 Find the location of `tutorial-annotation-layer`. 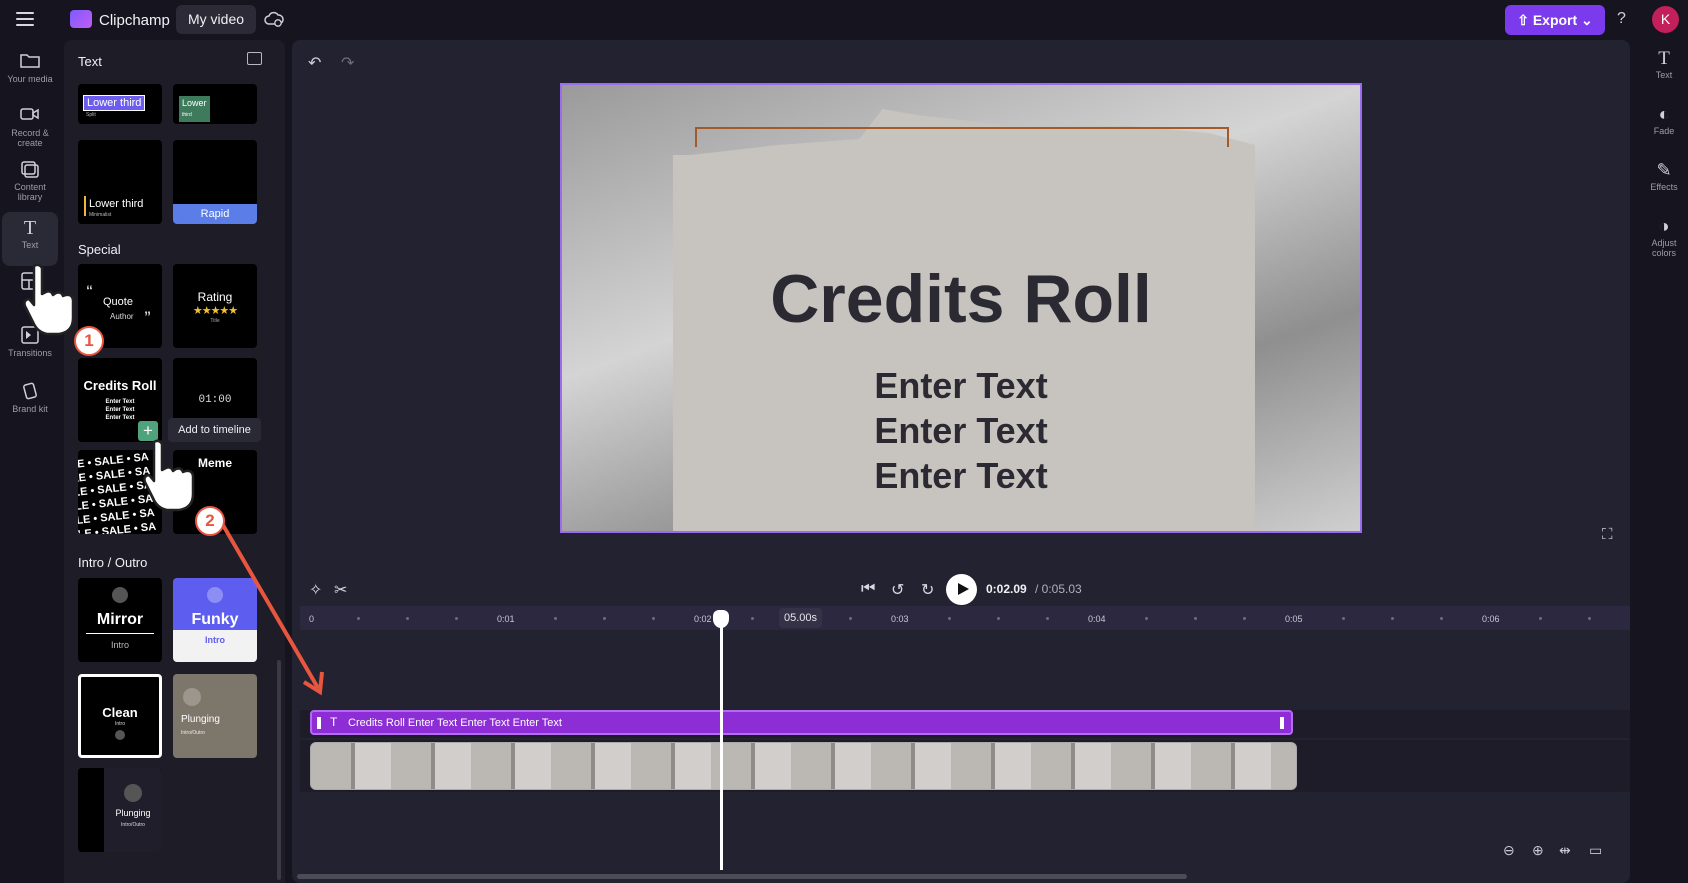

tutorial-annotation-layer is located at coordinates (271, 607).